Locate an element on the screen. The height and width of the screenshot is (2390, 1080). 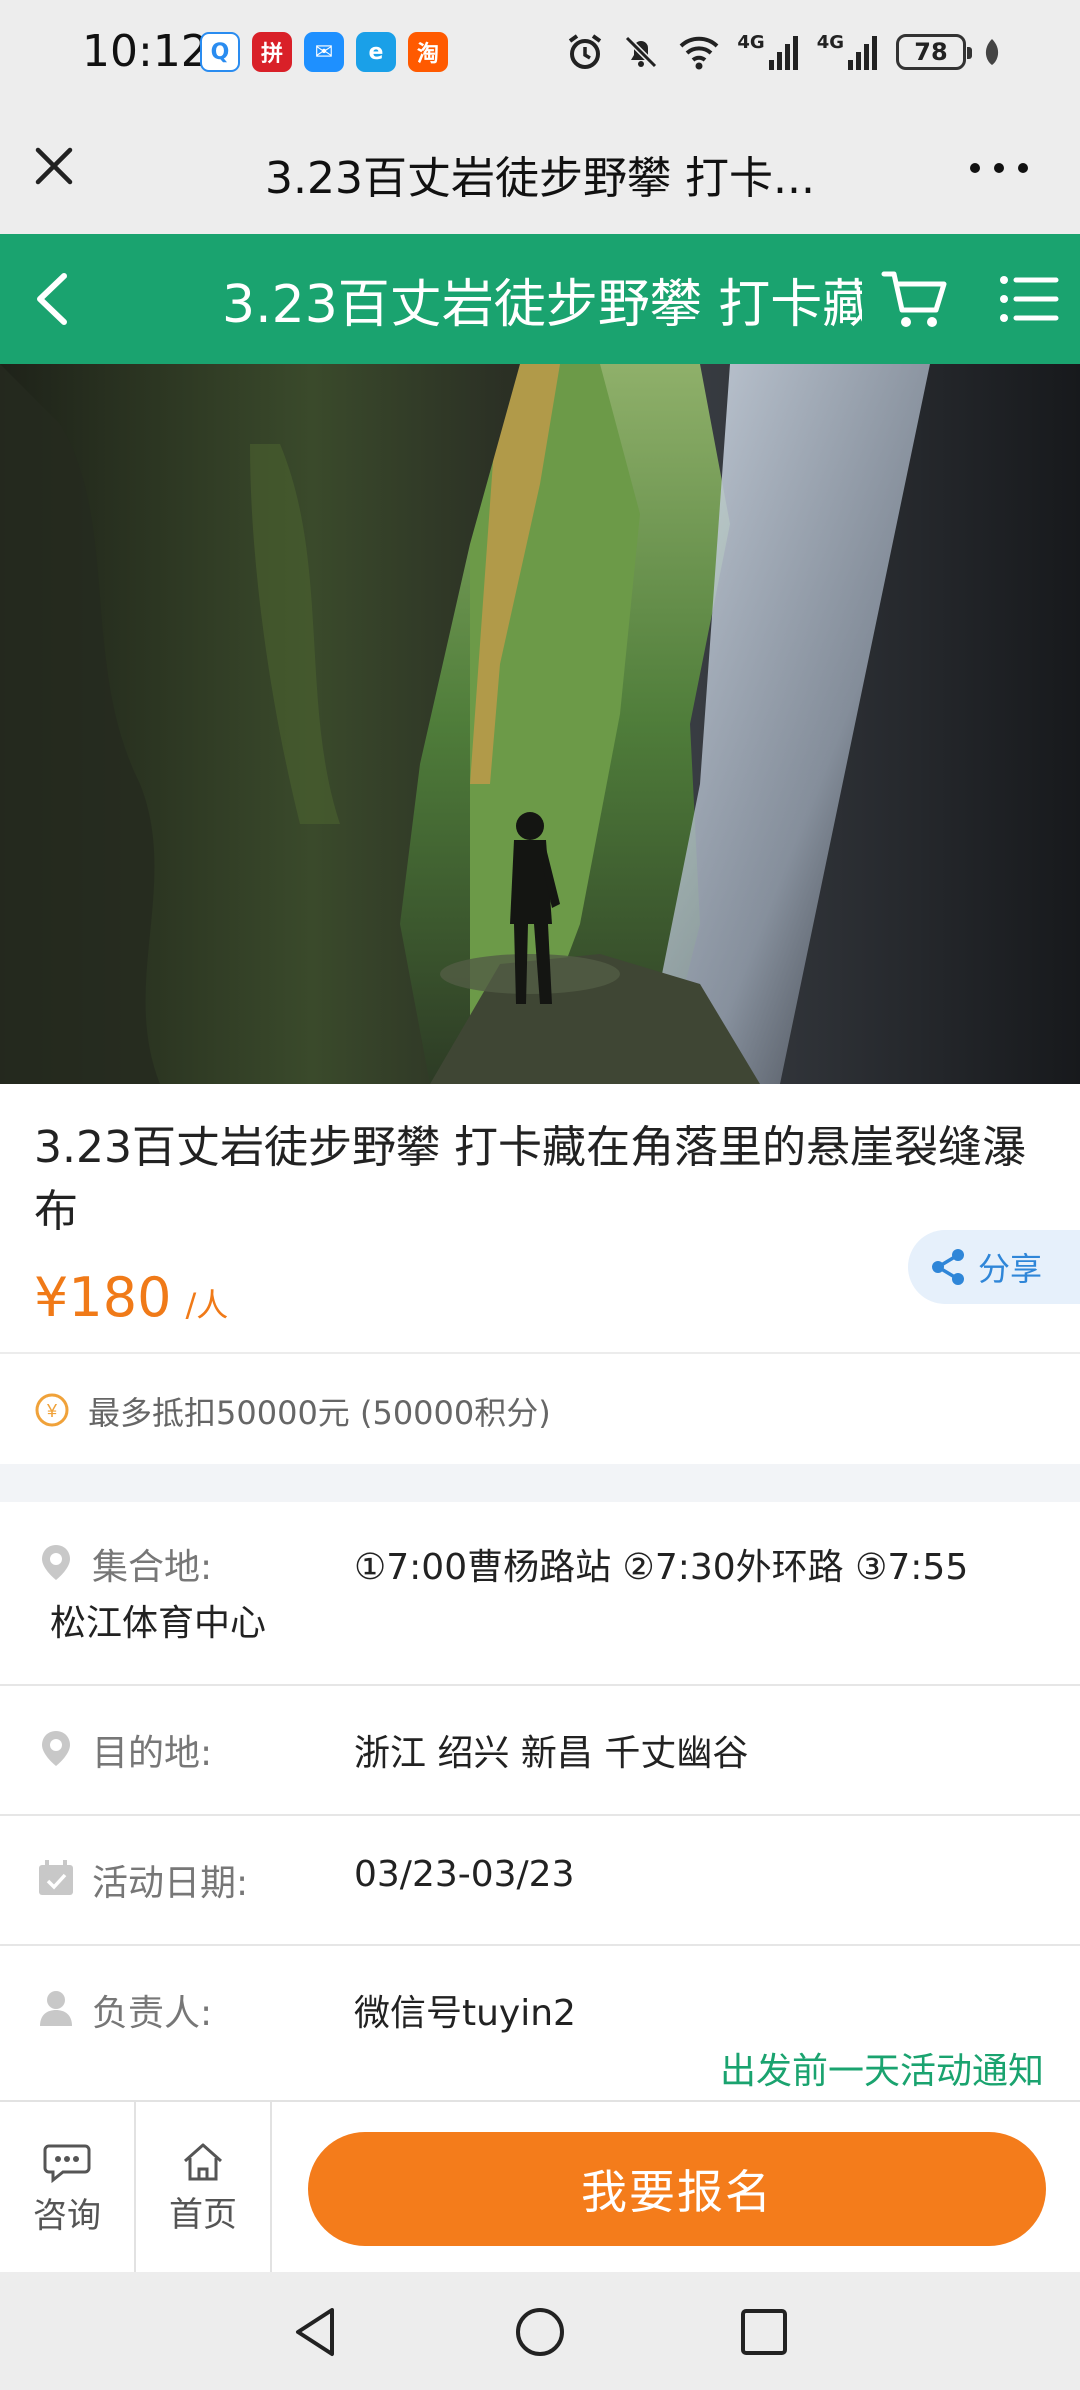
product-title: 3.23百丈岩徒步野攀 打卡藏在角落里的悬崖裂缝瀑布 is located at coordinates (530, 1179).